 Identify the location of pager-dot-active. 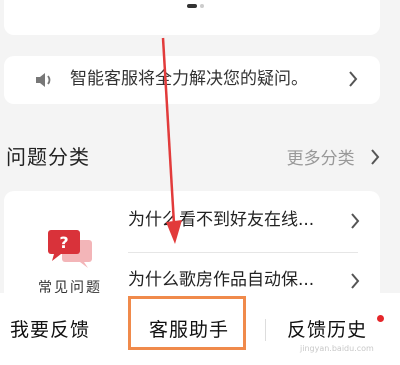
(192, 6).